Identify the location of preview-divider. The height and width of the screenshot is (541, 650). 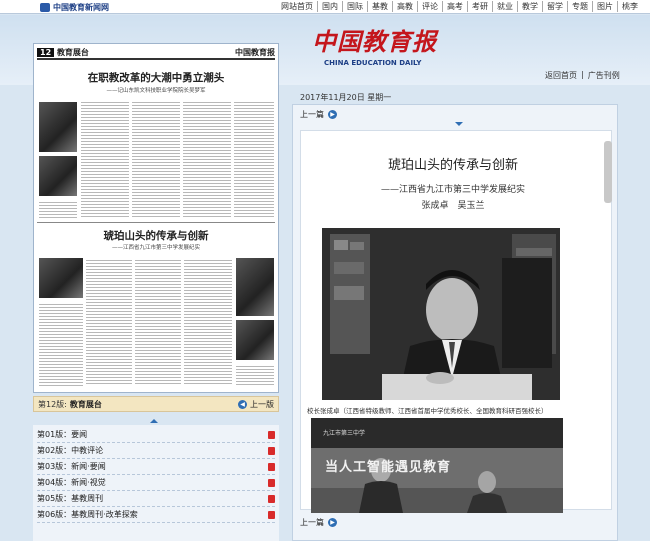
(156, 222).